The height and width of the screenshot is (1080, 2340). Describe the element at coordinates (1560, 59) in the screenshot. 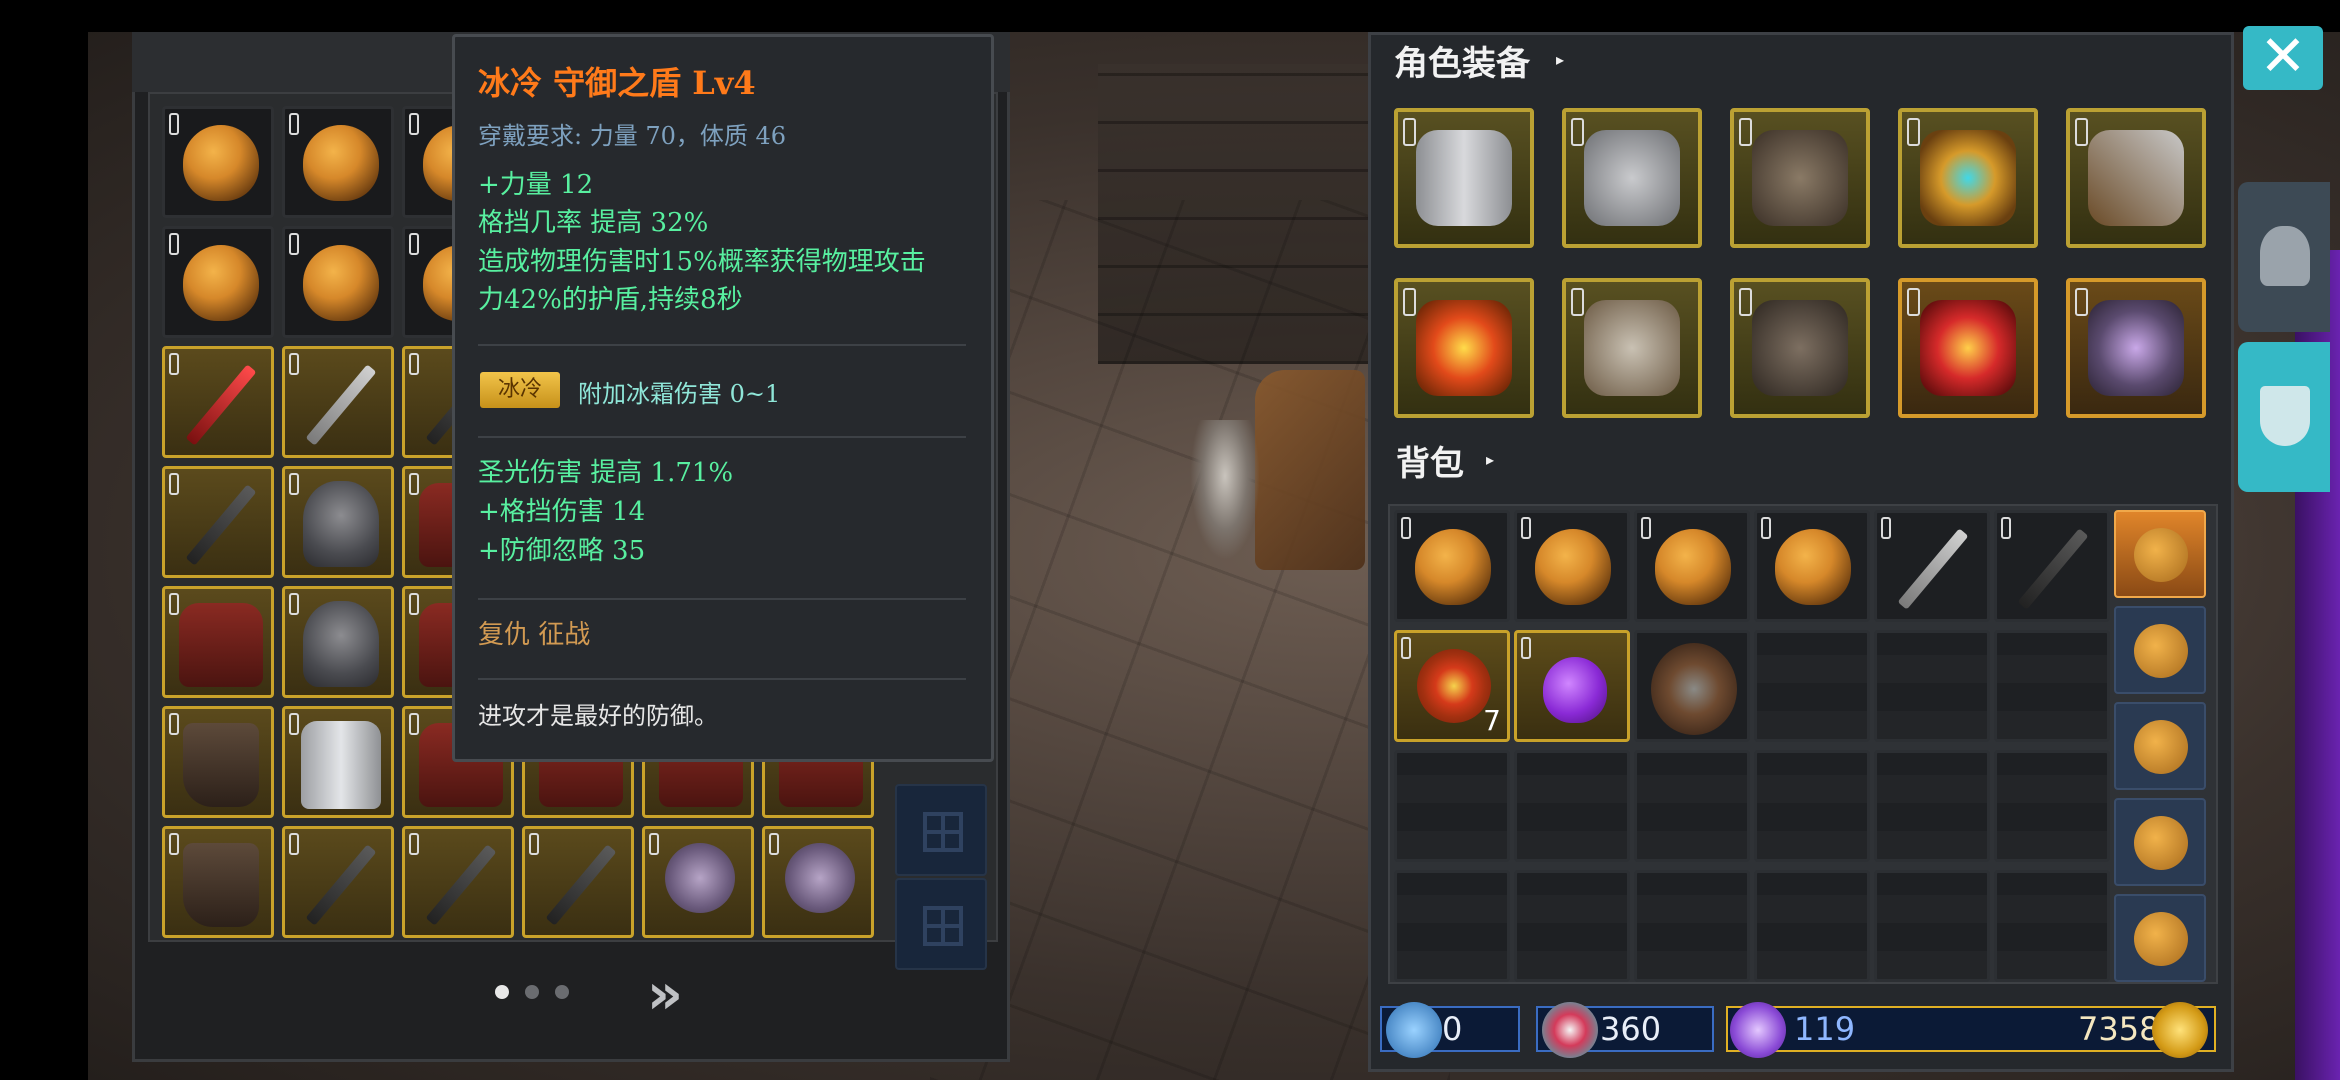

I see `equipment-caret-icon: ▸` at that location.